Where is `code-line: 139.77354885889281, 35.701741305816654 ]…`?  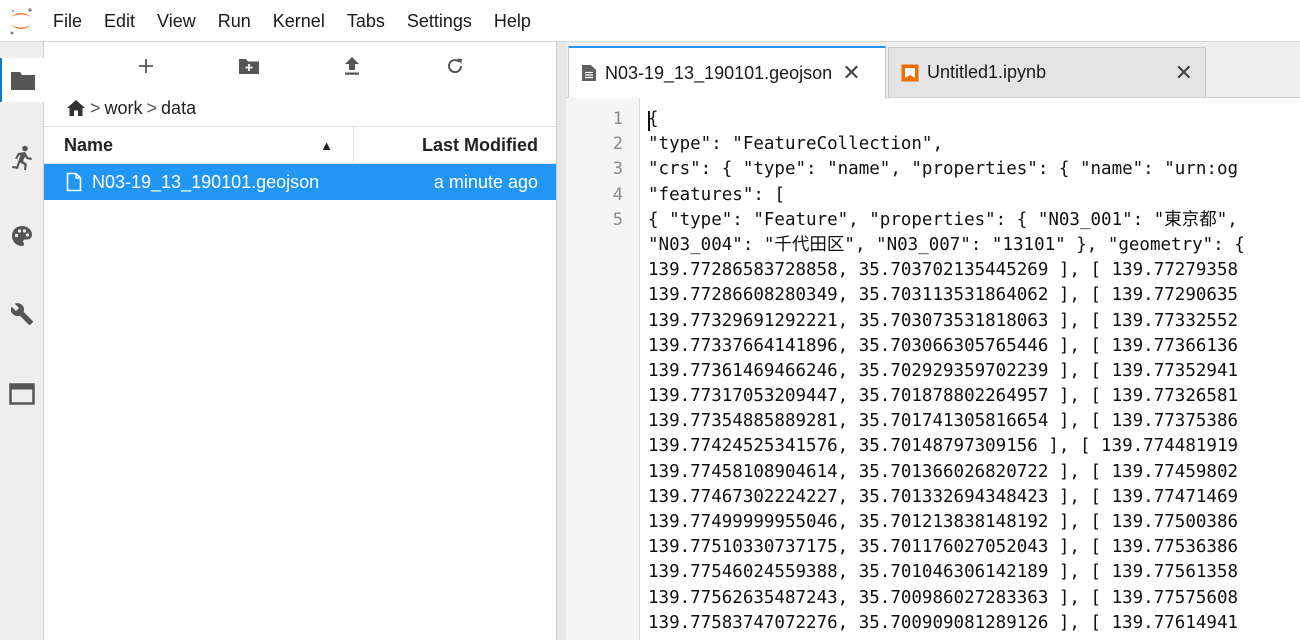 code-line: 139.77354885889281, 35.701741305816654 ]… is located at coordinates (943, 421).